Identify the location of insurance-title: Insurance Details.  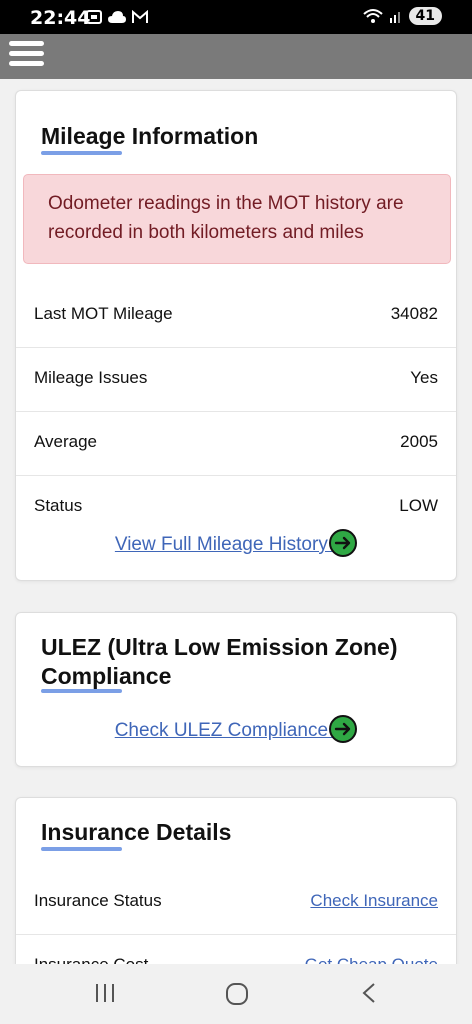
(136, 832).